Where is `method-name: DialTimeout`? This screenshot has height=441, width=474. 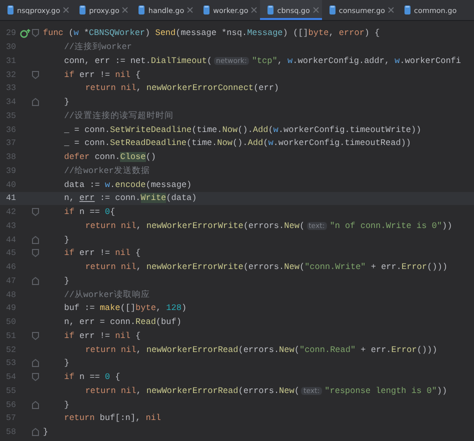
method-name: DialTimeout is located at coordinates (178, 61).